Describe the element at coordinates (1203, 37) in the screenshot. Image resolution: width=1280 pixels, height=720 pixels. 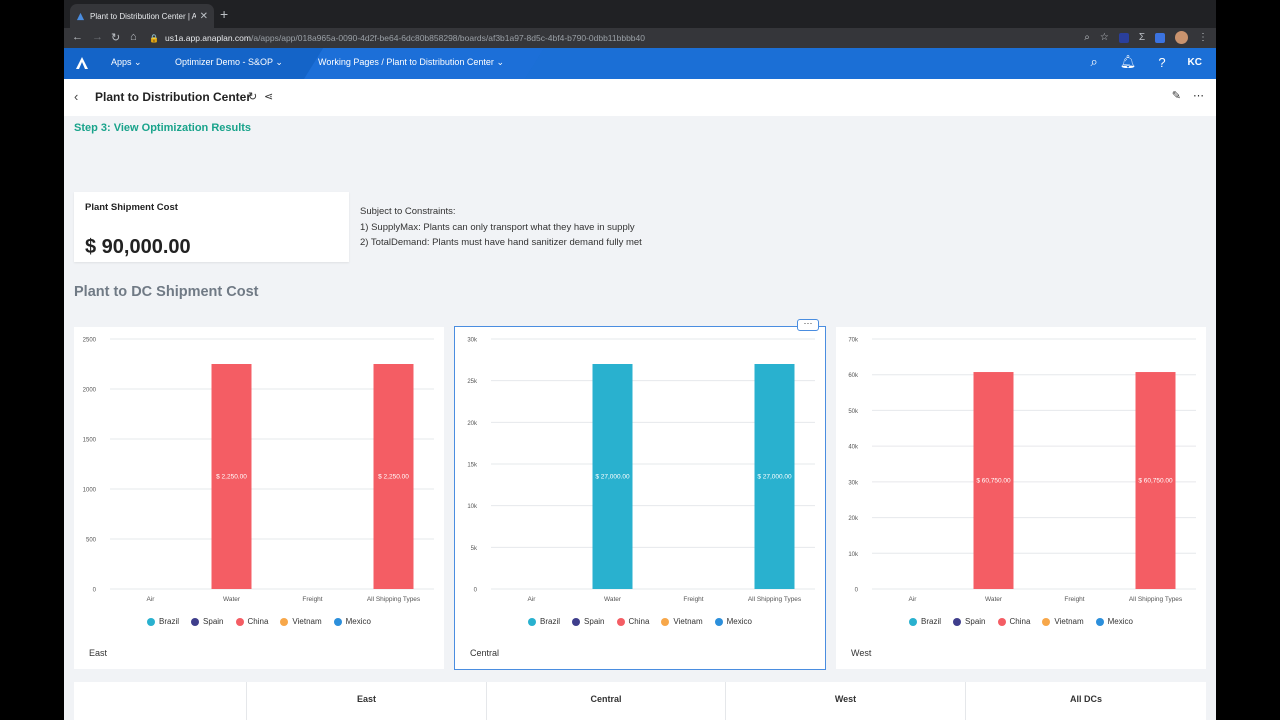
I see `browser-menu-icon: ⋮` at that location.